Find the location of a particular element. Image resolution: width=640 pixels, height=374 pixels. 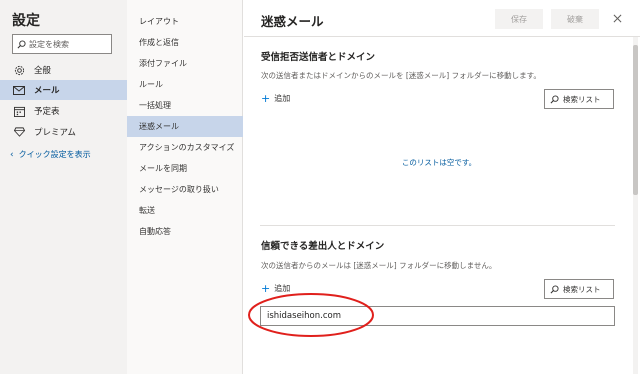

nav-item-label: 予定表 is located at coordinates (47, 112).